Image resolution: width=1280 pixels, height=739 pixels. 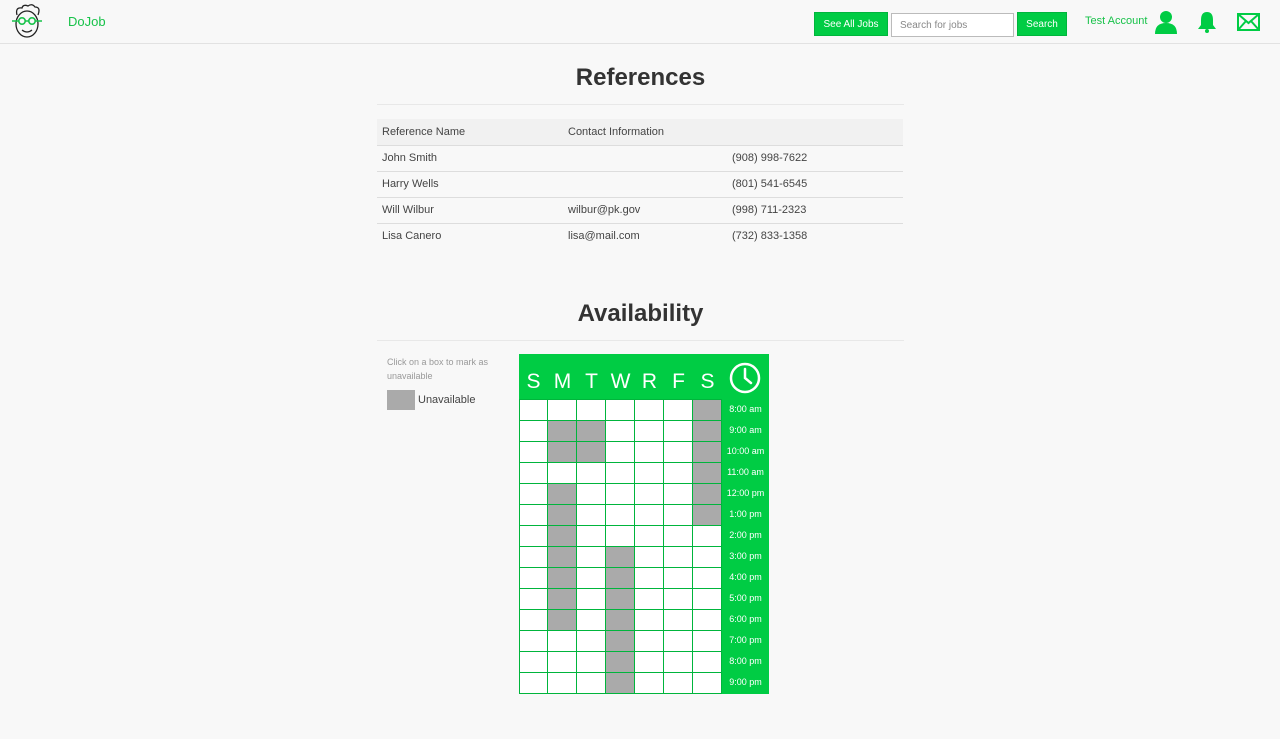 What do you see at coordinates (851, 24) in the screenshot?
I see `see-all-jobs-button: See All Jobs` at bounding box center [851, 24].